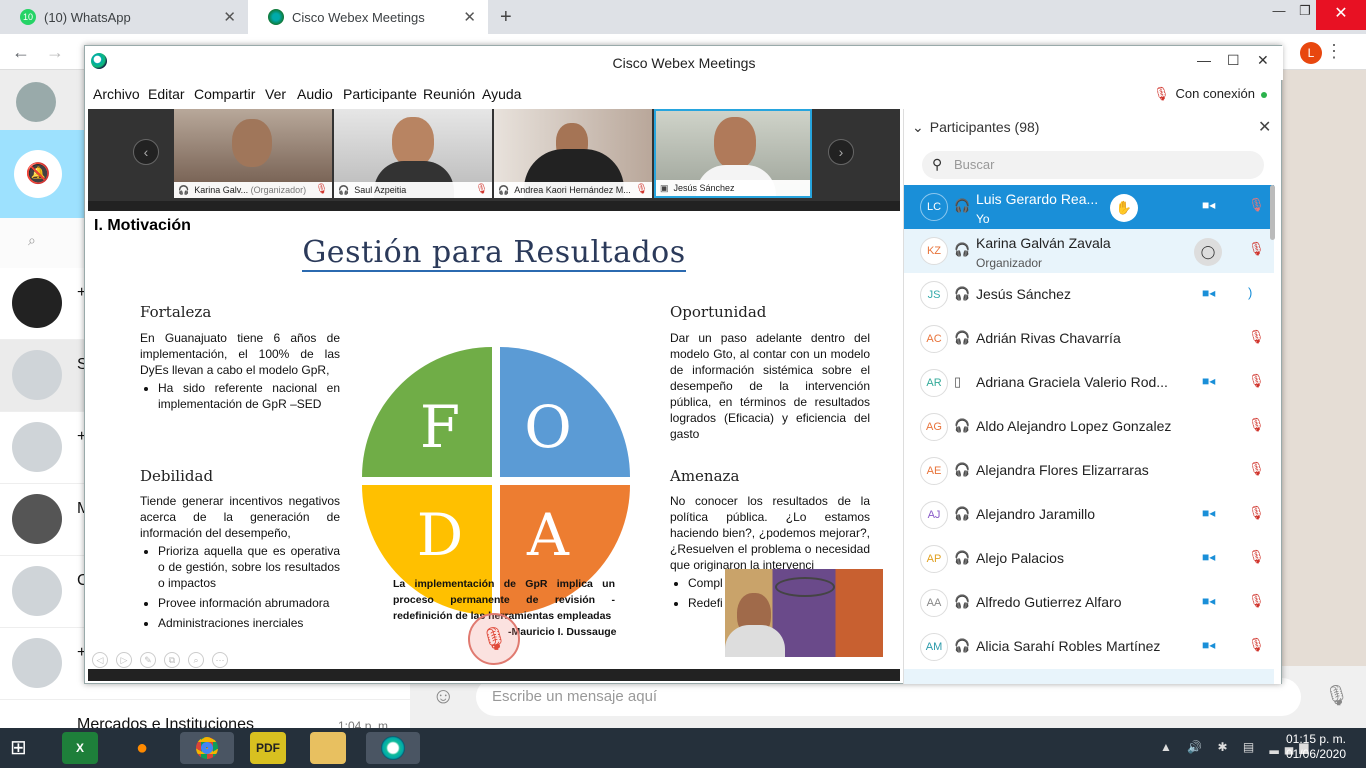 The image size is (1366, 768). What do you see at coordinates (124, 17) in the screenshot?
I see `tab-whatsapp: 10 (10) WhatsApp ✕` at bounding box center [124, 17].